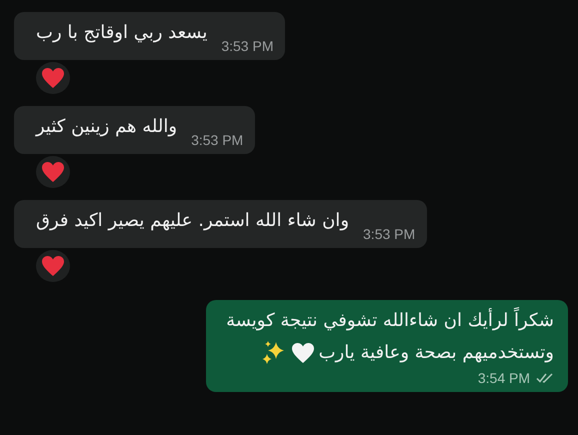 Image resolution: width=578 pixels, height=435 pixels. I want to click on message-text: يسعد ربي اوقاتج با رب, so click(122, 33).